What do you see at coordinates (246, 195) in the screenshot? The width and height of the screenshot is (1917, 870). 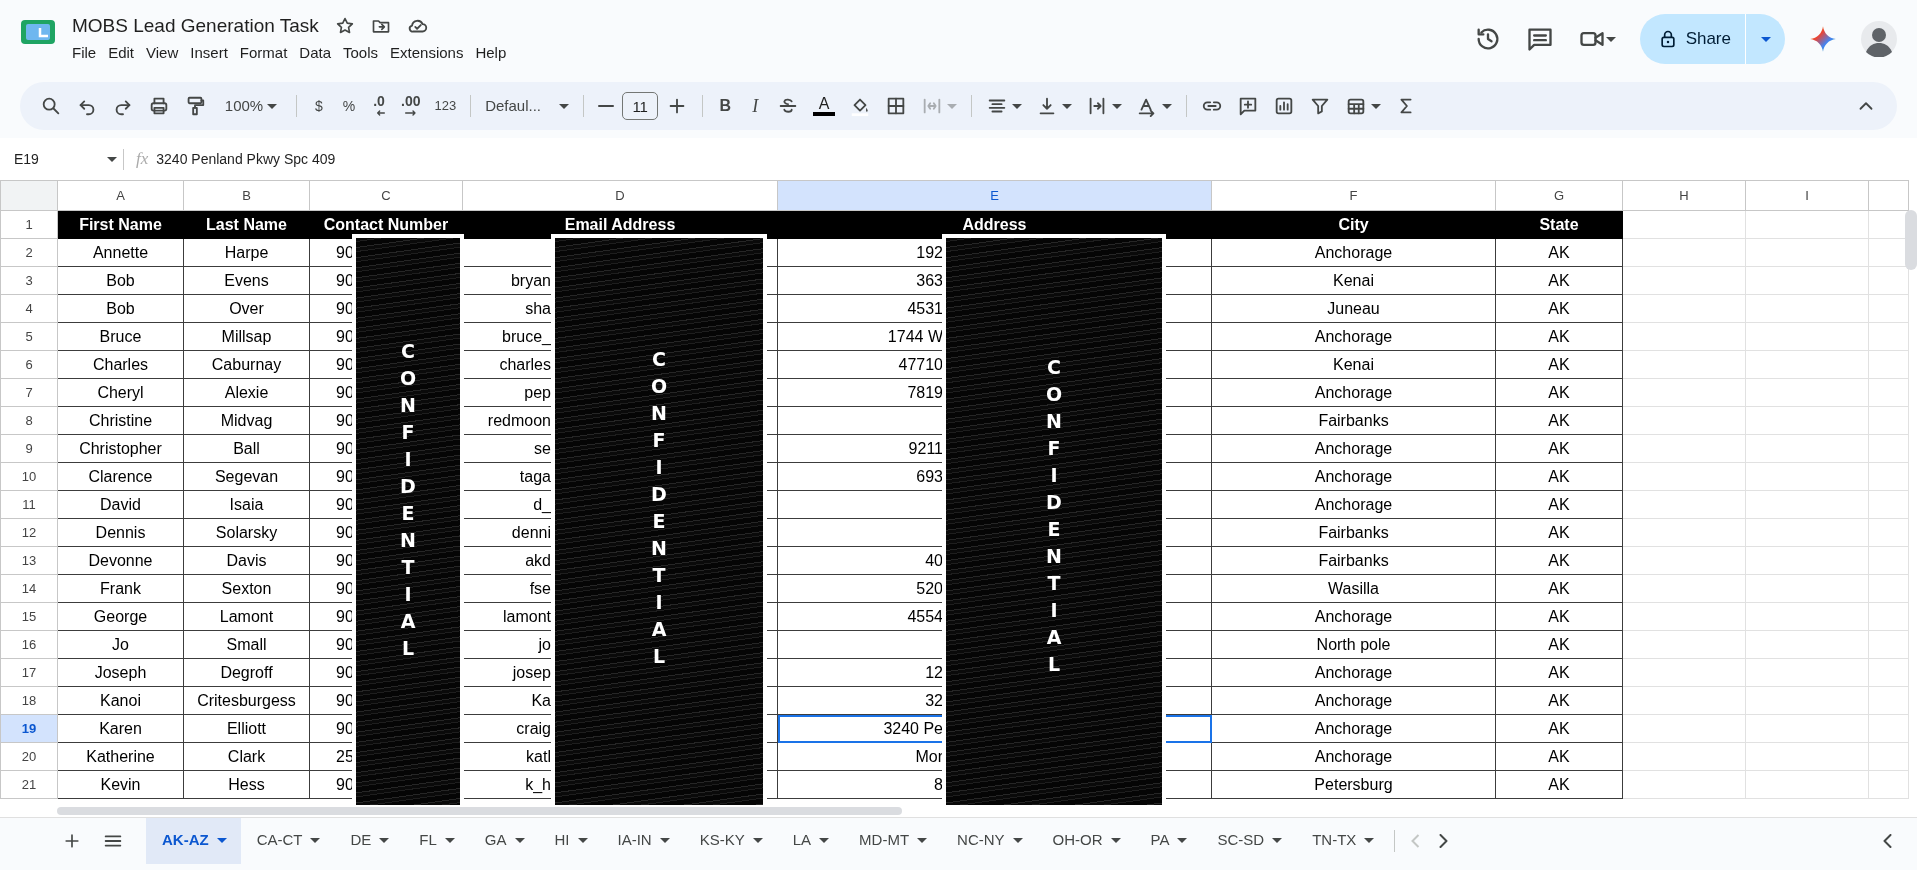 I see `column-header: B` at bounding box center [246, 195].